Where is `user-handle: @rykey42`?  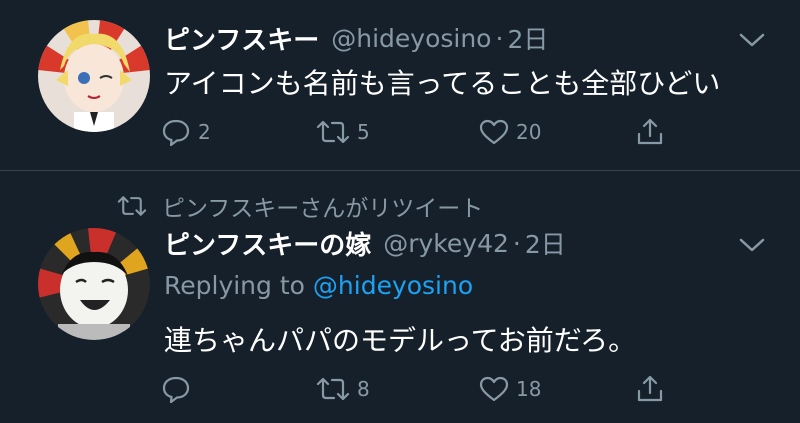 user-handle: @rykey42 is located at coordinates (446, 243).